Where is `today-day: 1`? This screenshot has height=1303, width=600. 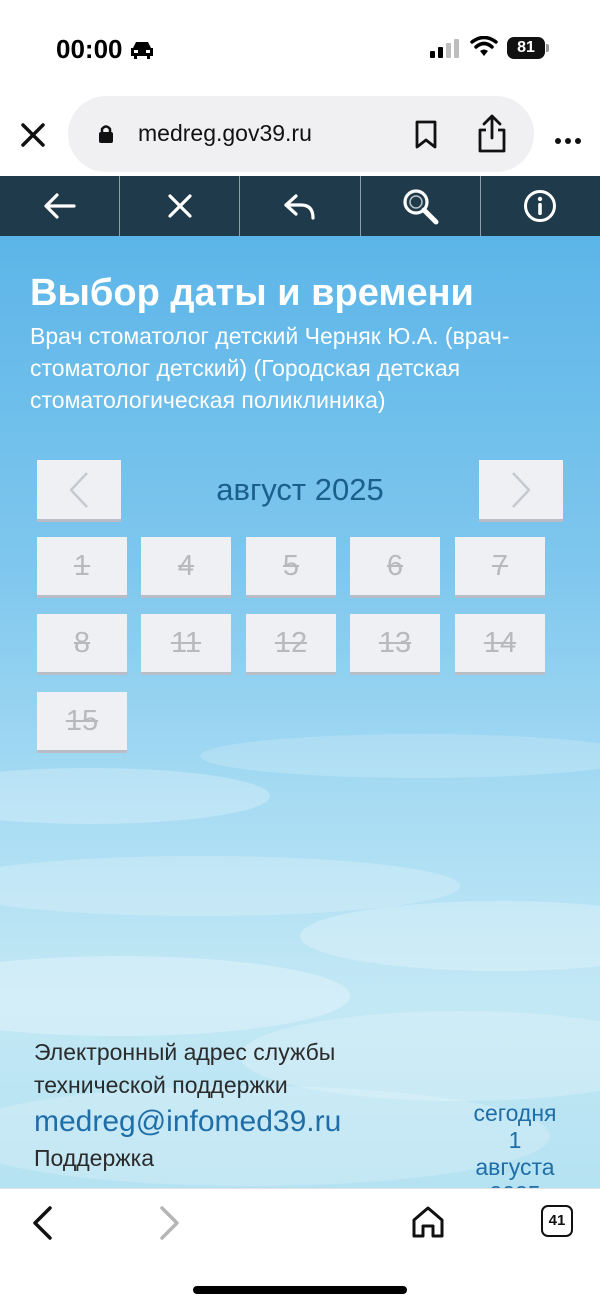
today-day: 1 is located at coordinates (515, 1140).